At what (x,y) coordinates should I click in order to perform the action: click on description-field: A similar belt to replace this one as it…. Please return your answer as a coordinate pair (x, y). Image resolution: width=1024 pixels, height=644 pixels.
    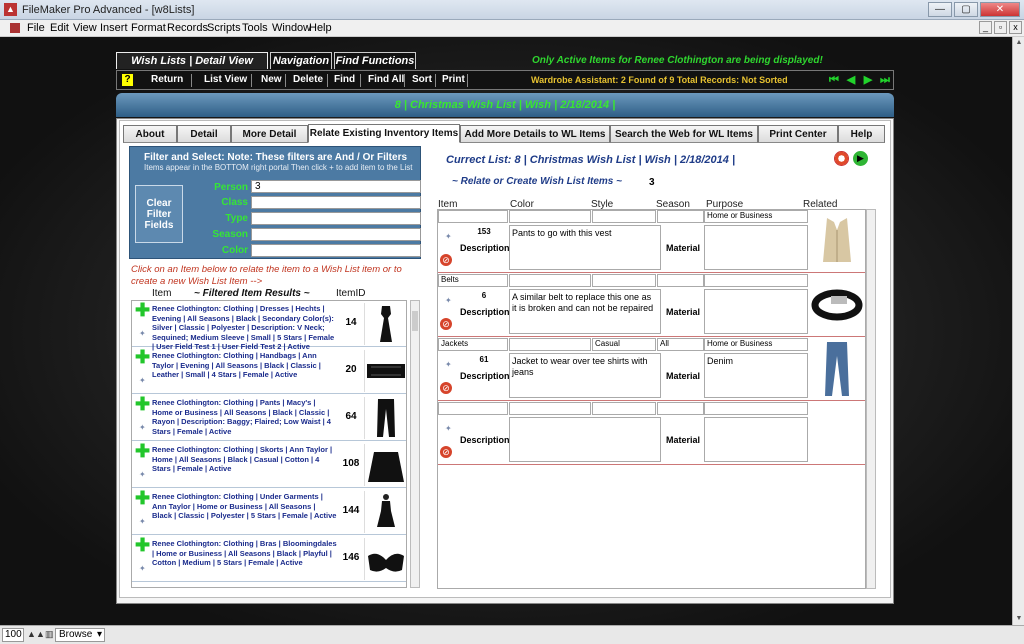
    Looking at the image, I should click on (585, 311).